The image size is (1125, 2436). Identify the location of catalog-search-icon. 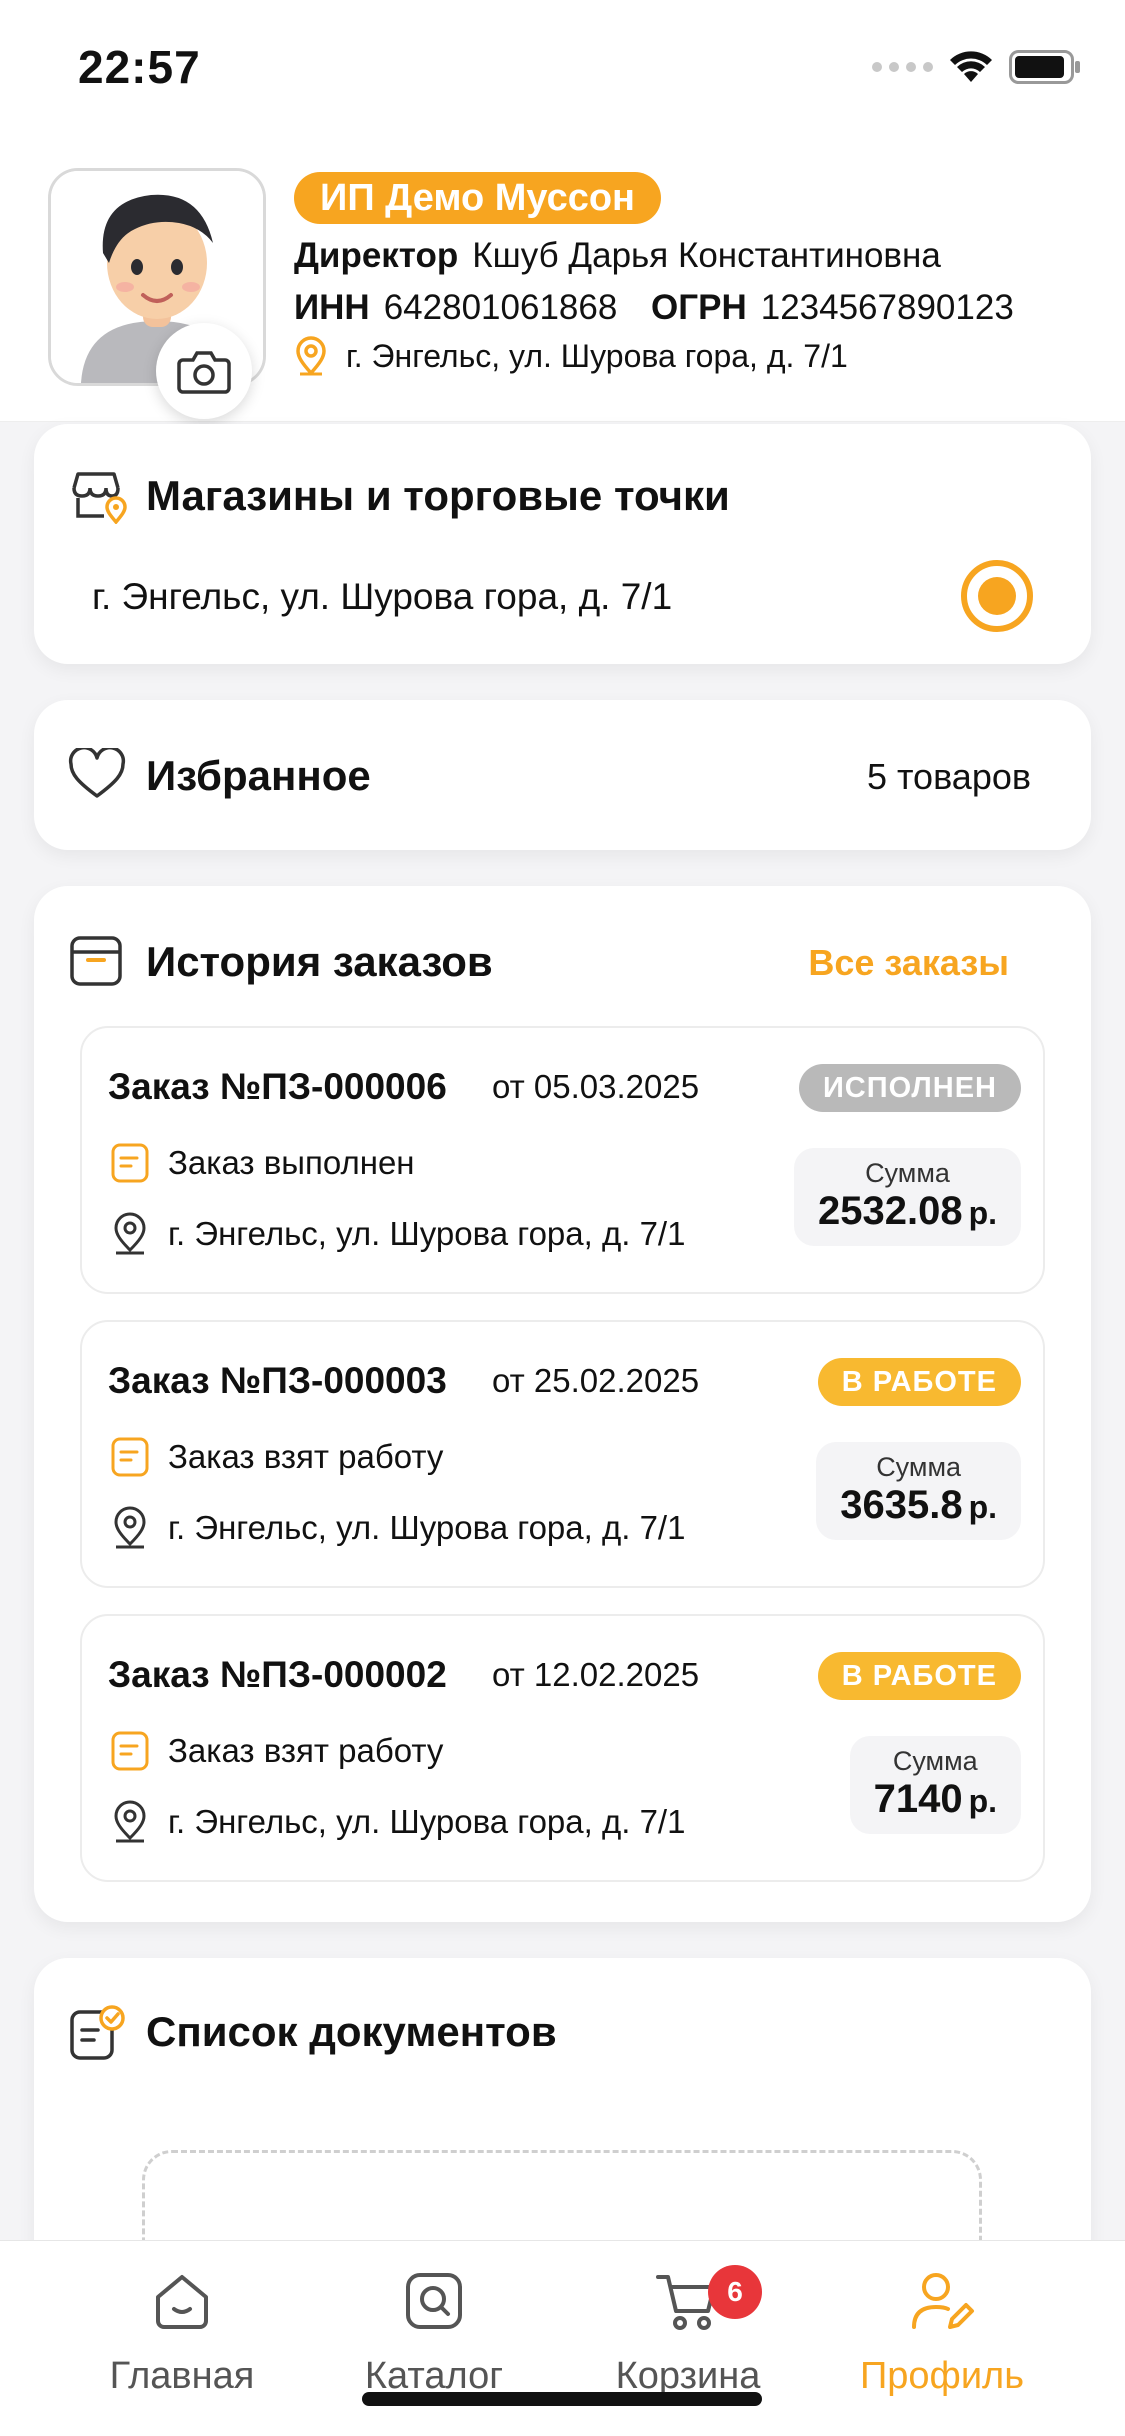
(434, 2301).